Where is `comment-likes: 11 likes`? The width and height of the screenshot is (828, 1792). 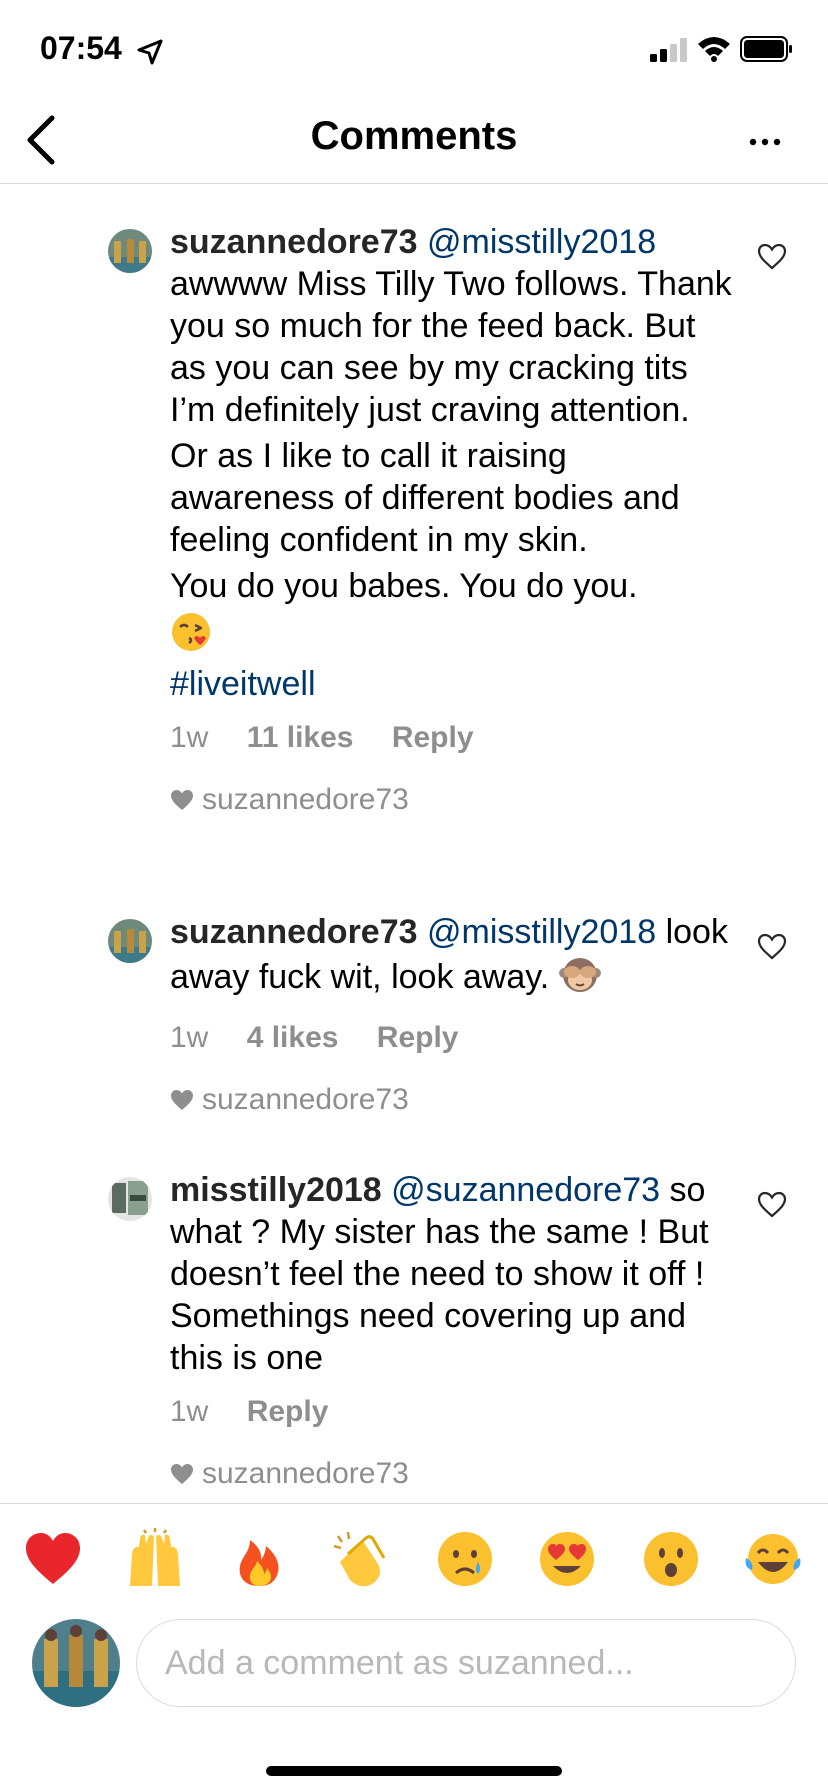
comment-likes: 11 likes is located at coordinates (300, 737).